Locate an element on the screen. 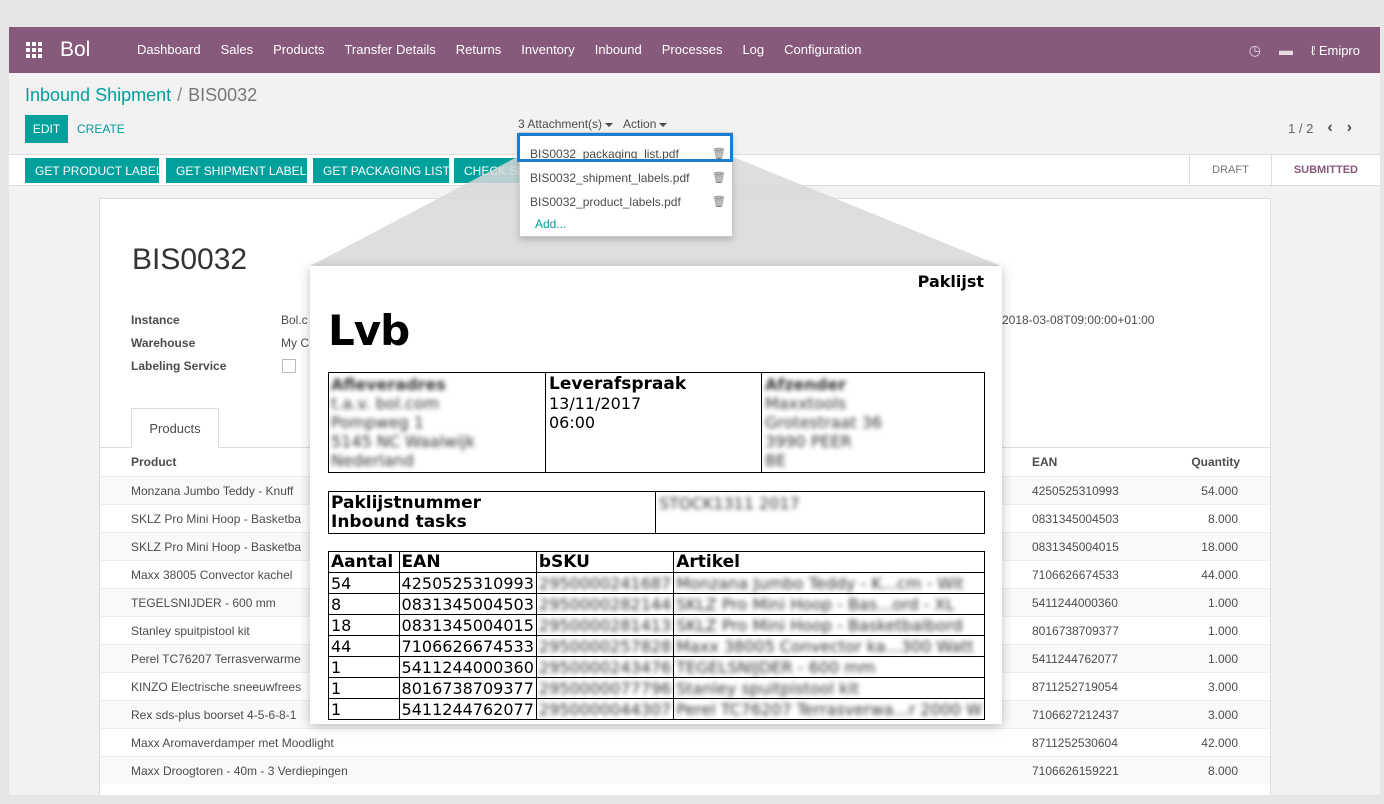 The width and height of the screenshot is (1384, 804). chevron-left-icon: ‹ is located at coordinates (1329, 128).